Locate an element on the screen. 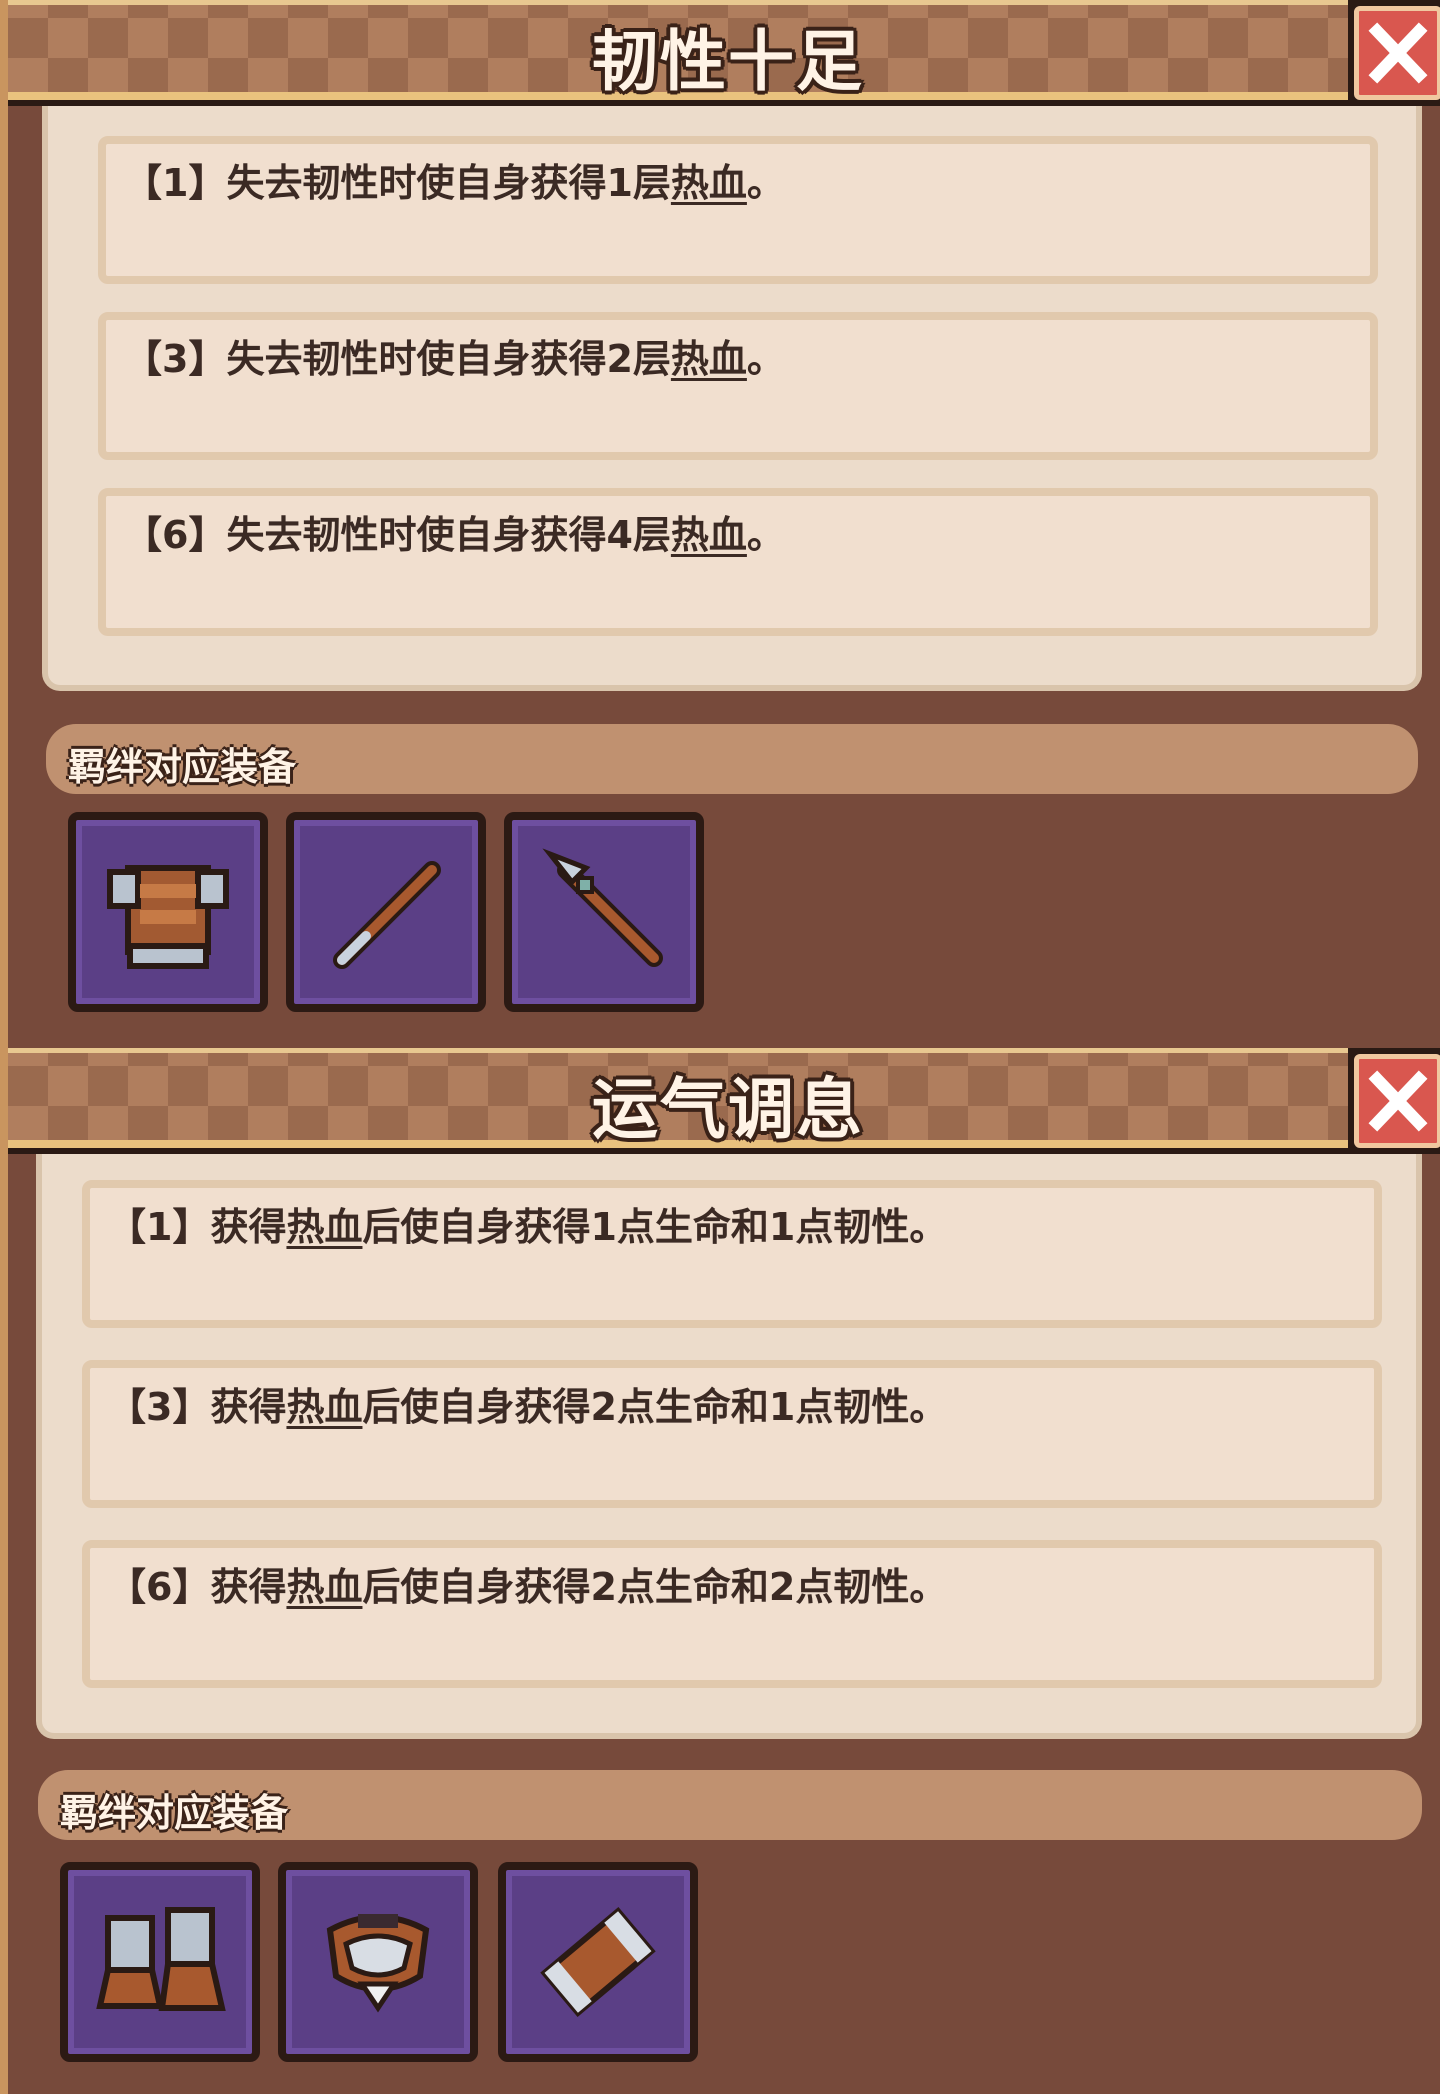  tier-item: 【3】获得热血后使自身获得2点生命和1点韧性。 is located at coordinates (732, 1434).